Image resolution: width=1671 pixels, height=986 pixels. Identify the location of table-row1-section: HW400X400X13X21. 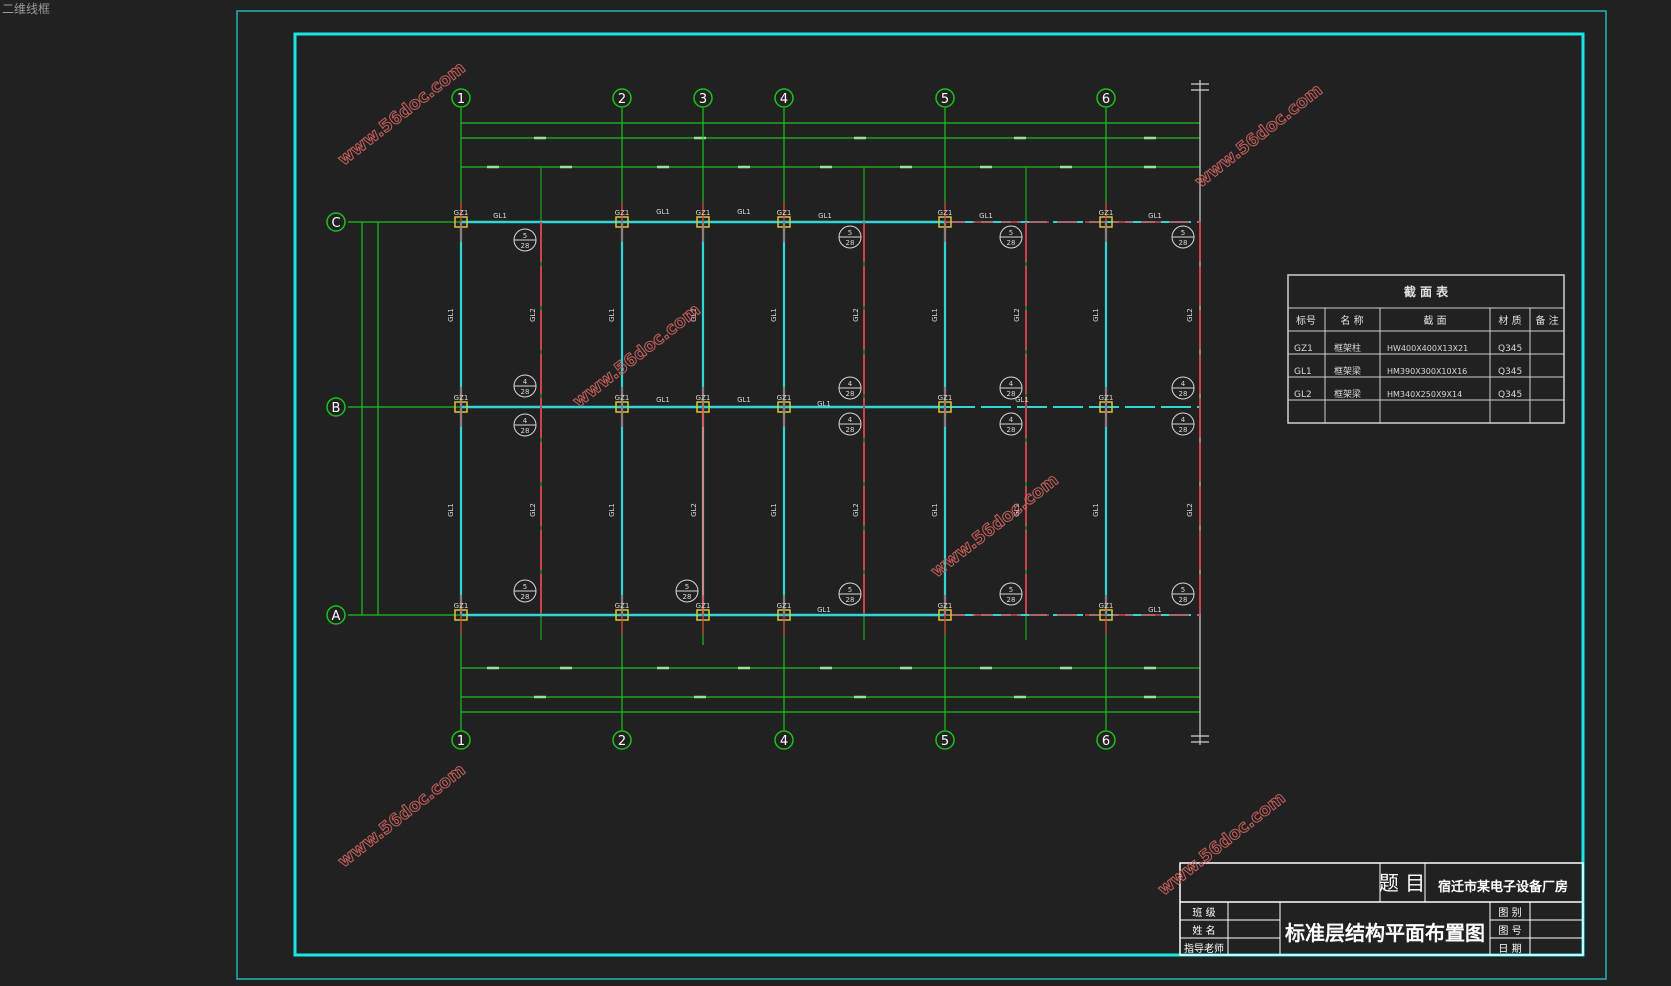
(1427, 348).